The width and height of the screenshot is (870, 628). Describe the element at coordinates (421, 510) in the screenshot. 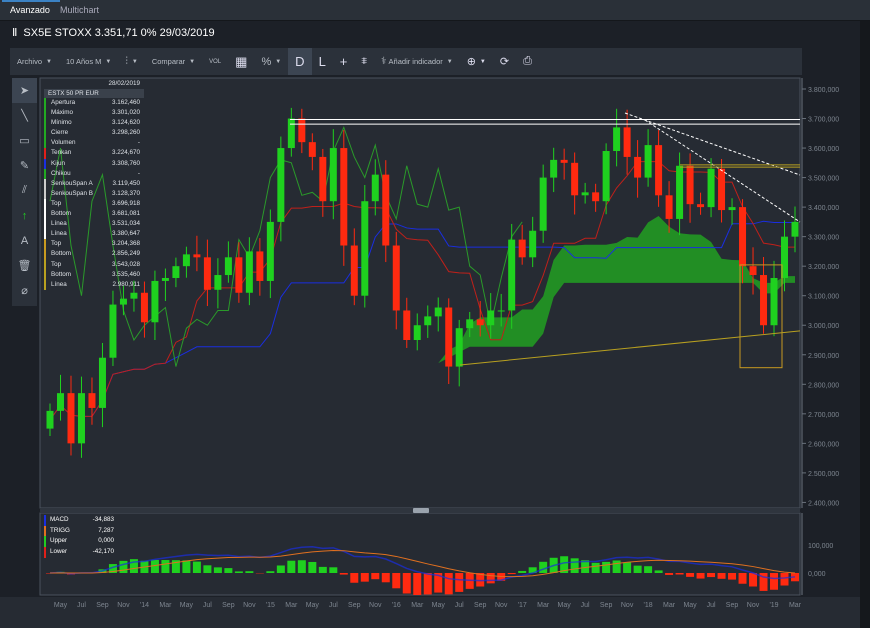

I see `scrollbar-handle` at that location.